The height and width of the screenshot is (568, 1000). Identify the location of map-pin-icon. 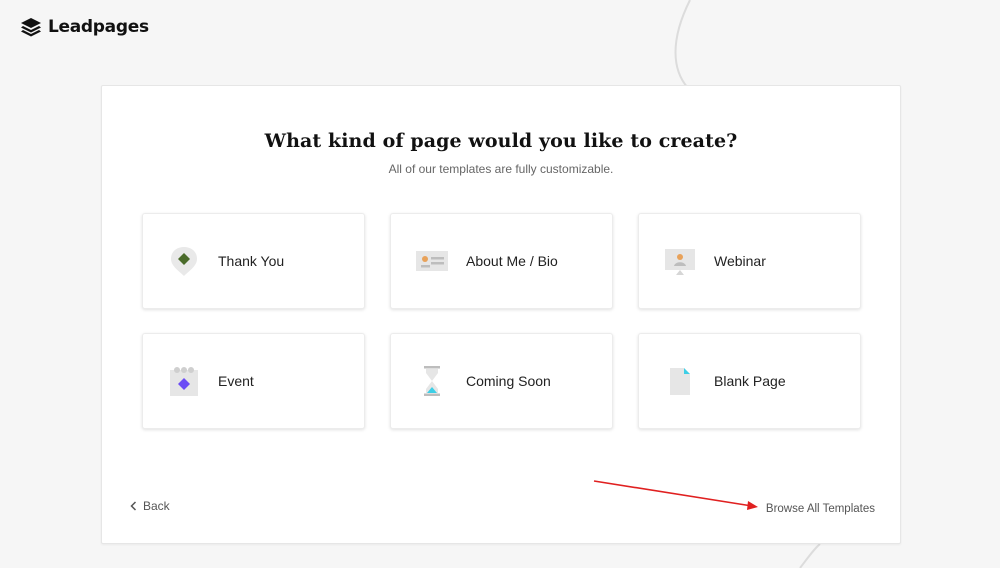
(184, 261).